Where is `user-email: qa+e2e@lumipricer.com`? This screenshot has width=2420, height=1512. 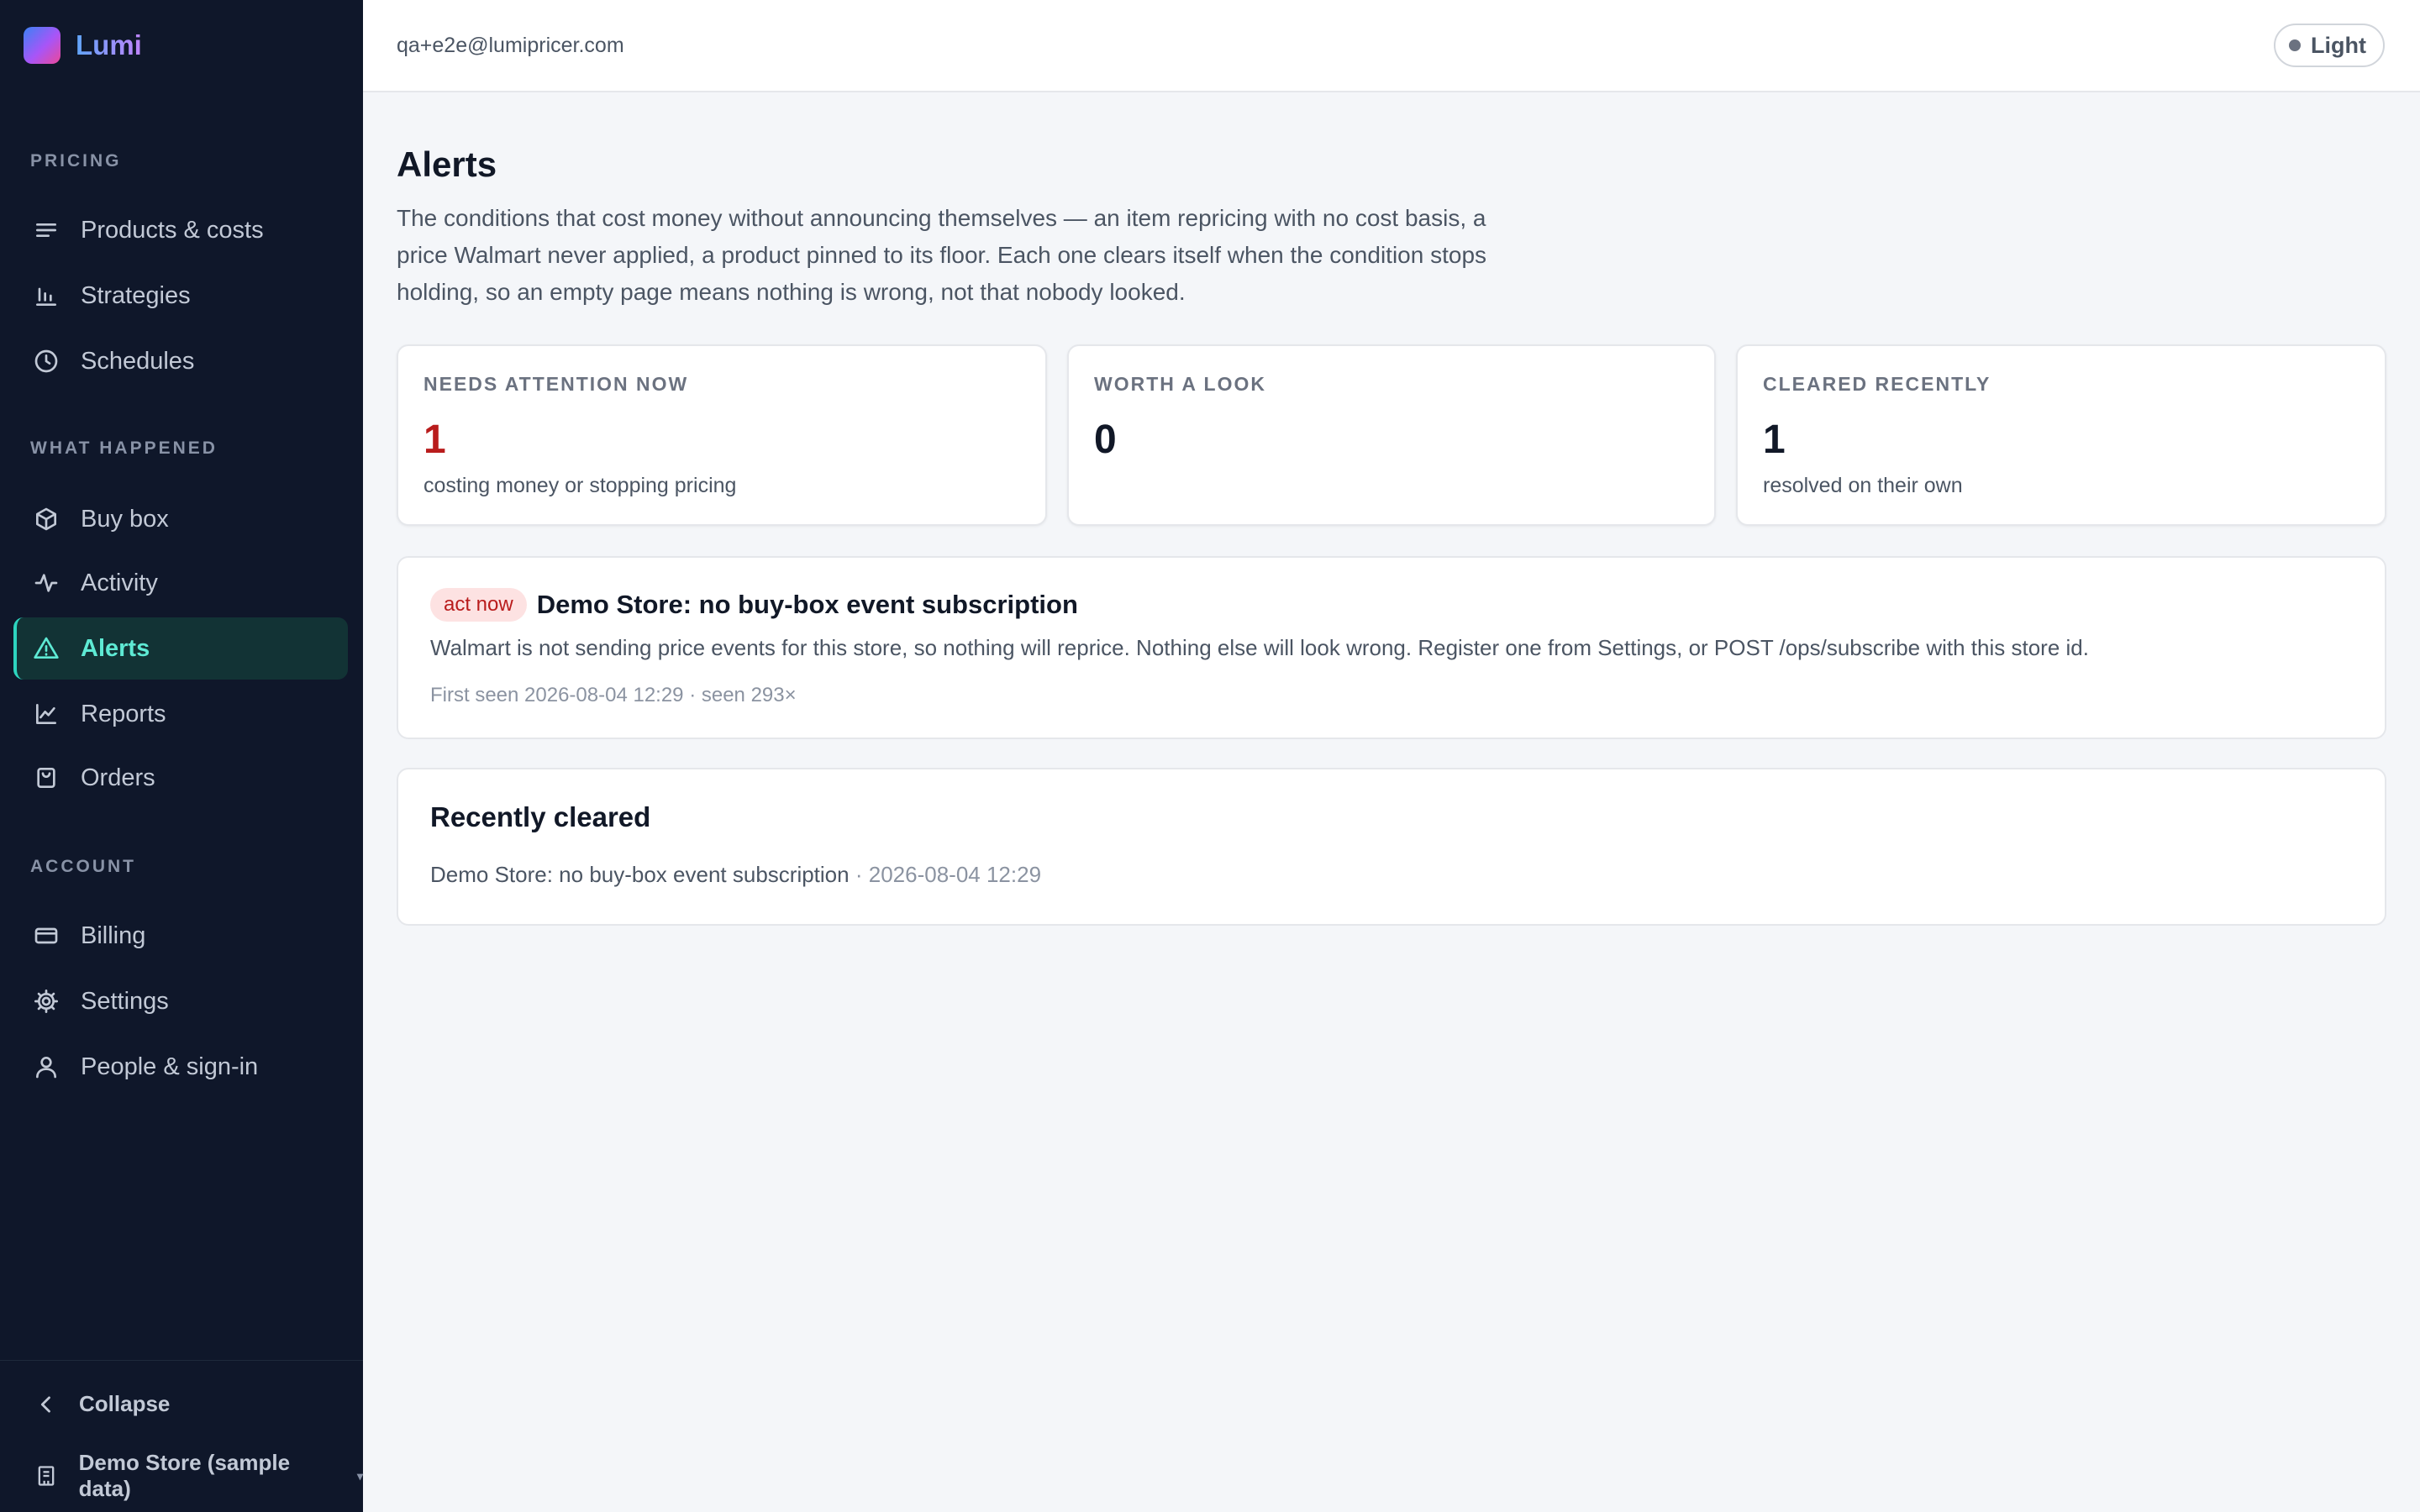 user-email: qa+e2e@lumipricer.com is located at coordinates (511, 45).